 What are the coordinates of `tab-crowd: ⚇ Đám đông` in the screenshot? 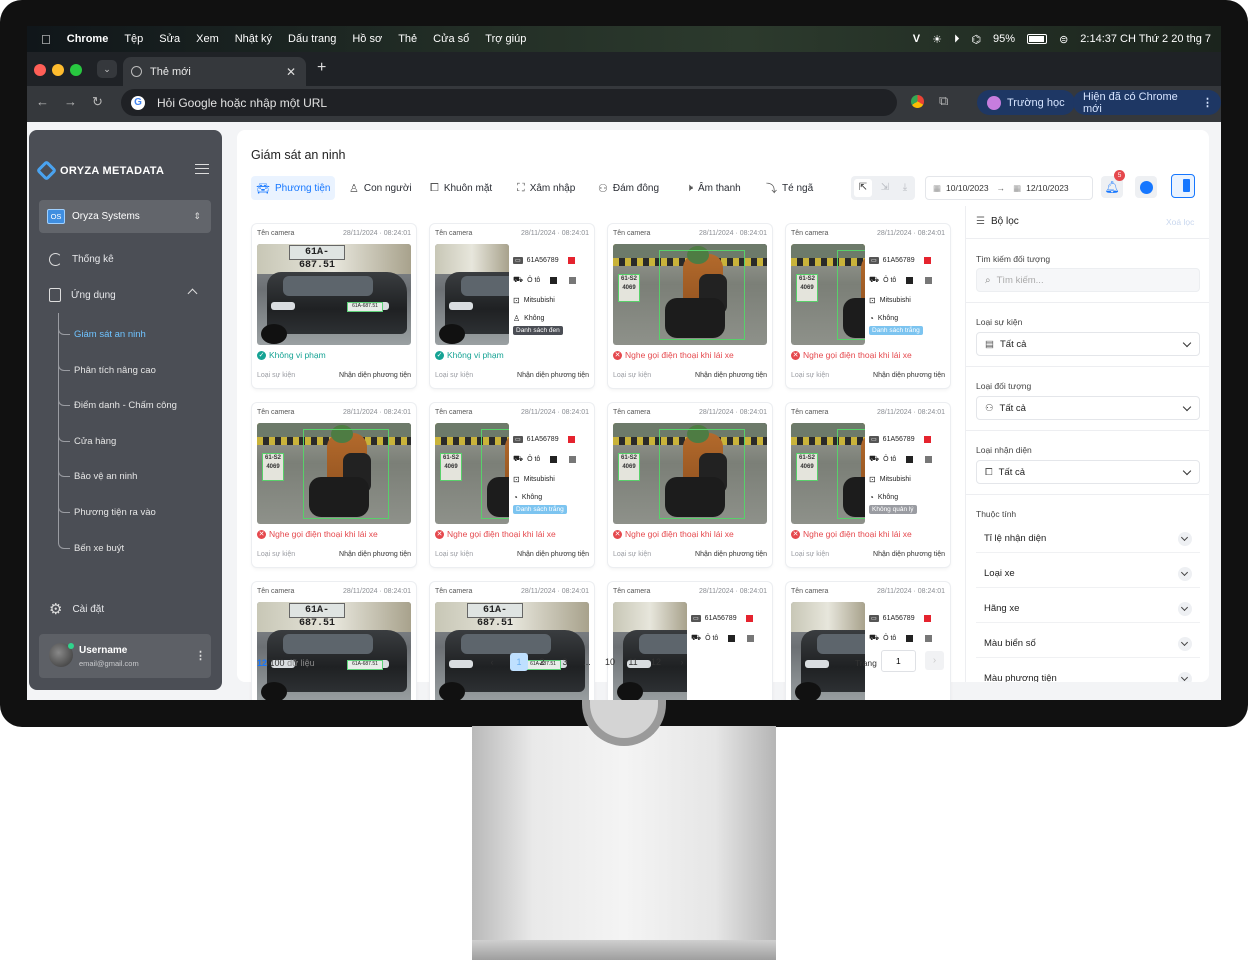 It's located at (628, 188).